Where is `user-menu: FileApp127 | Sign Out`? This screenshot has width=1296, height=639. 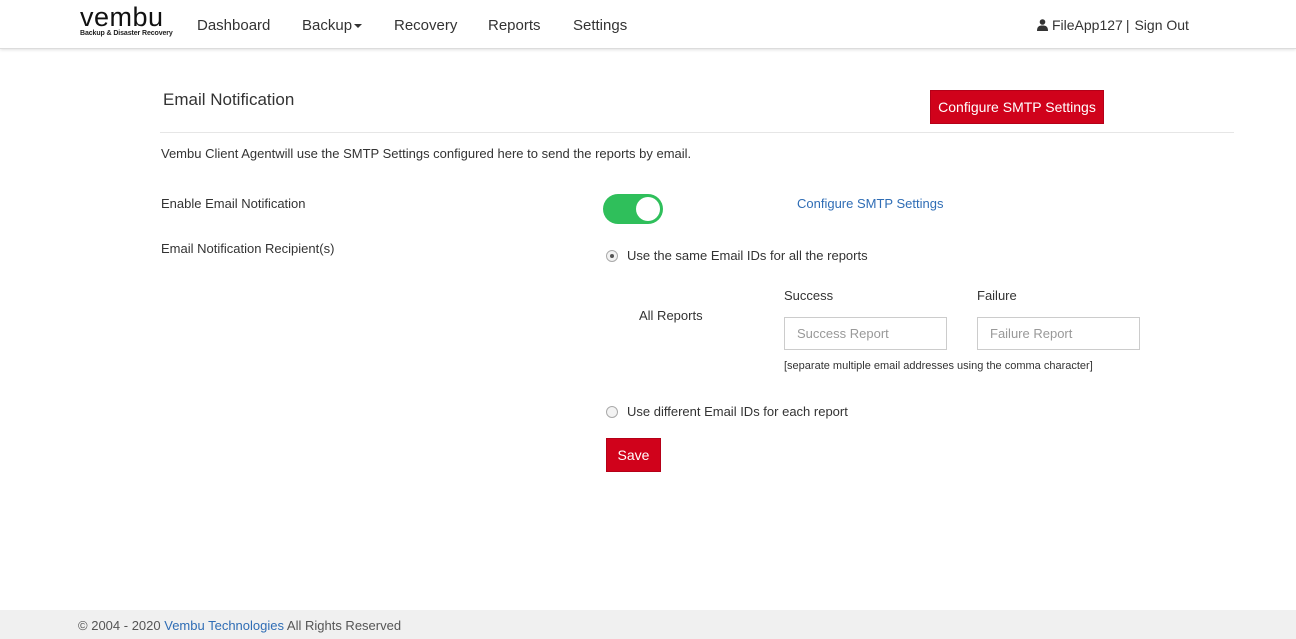 user-menu: FileApp127 | Sign Out is located at coordinates (1113, 25).